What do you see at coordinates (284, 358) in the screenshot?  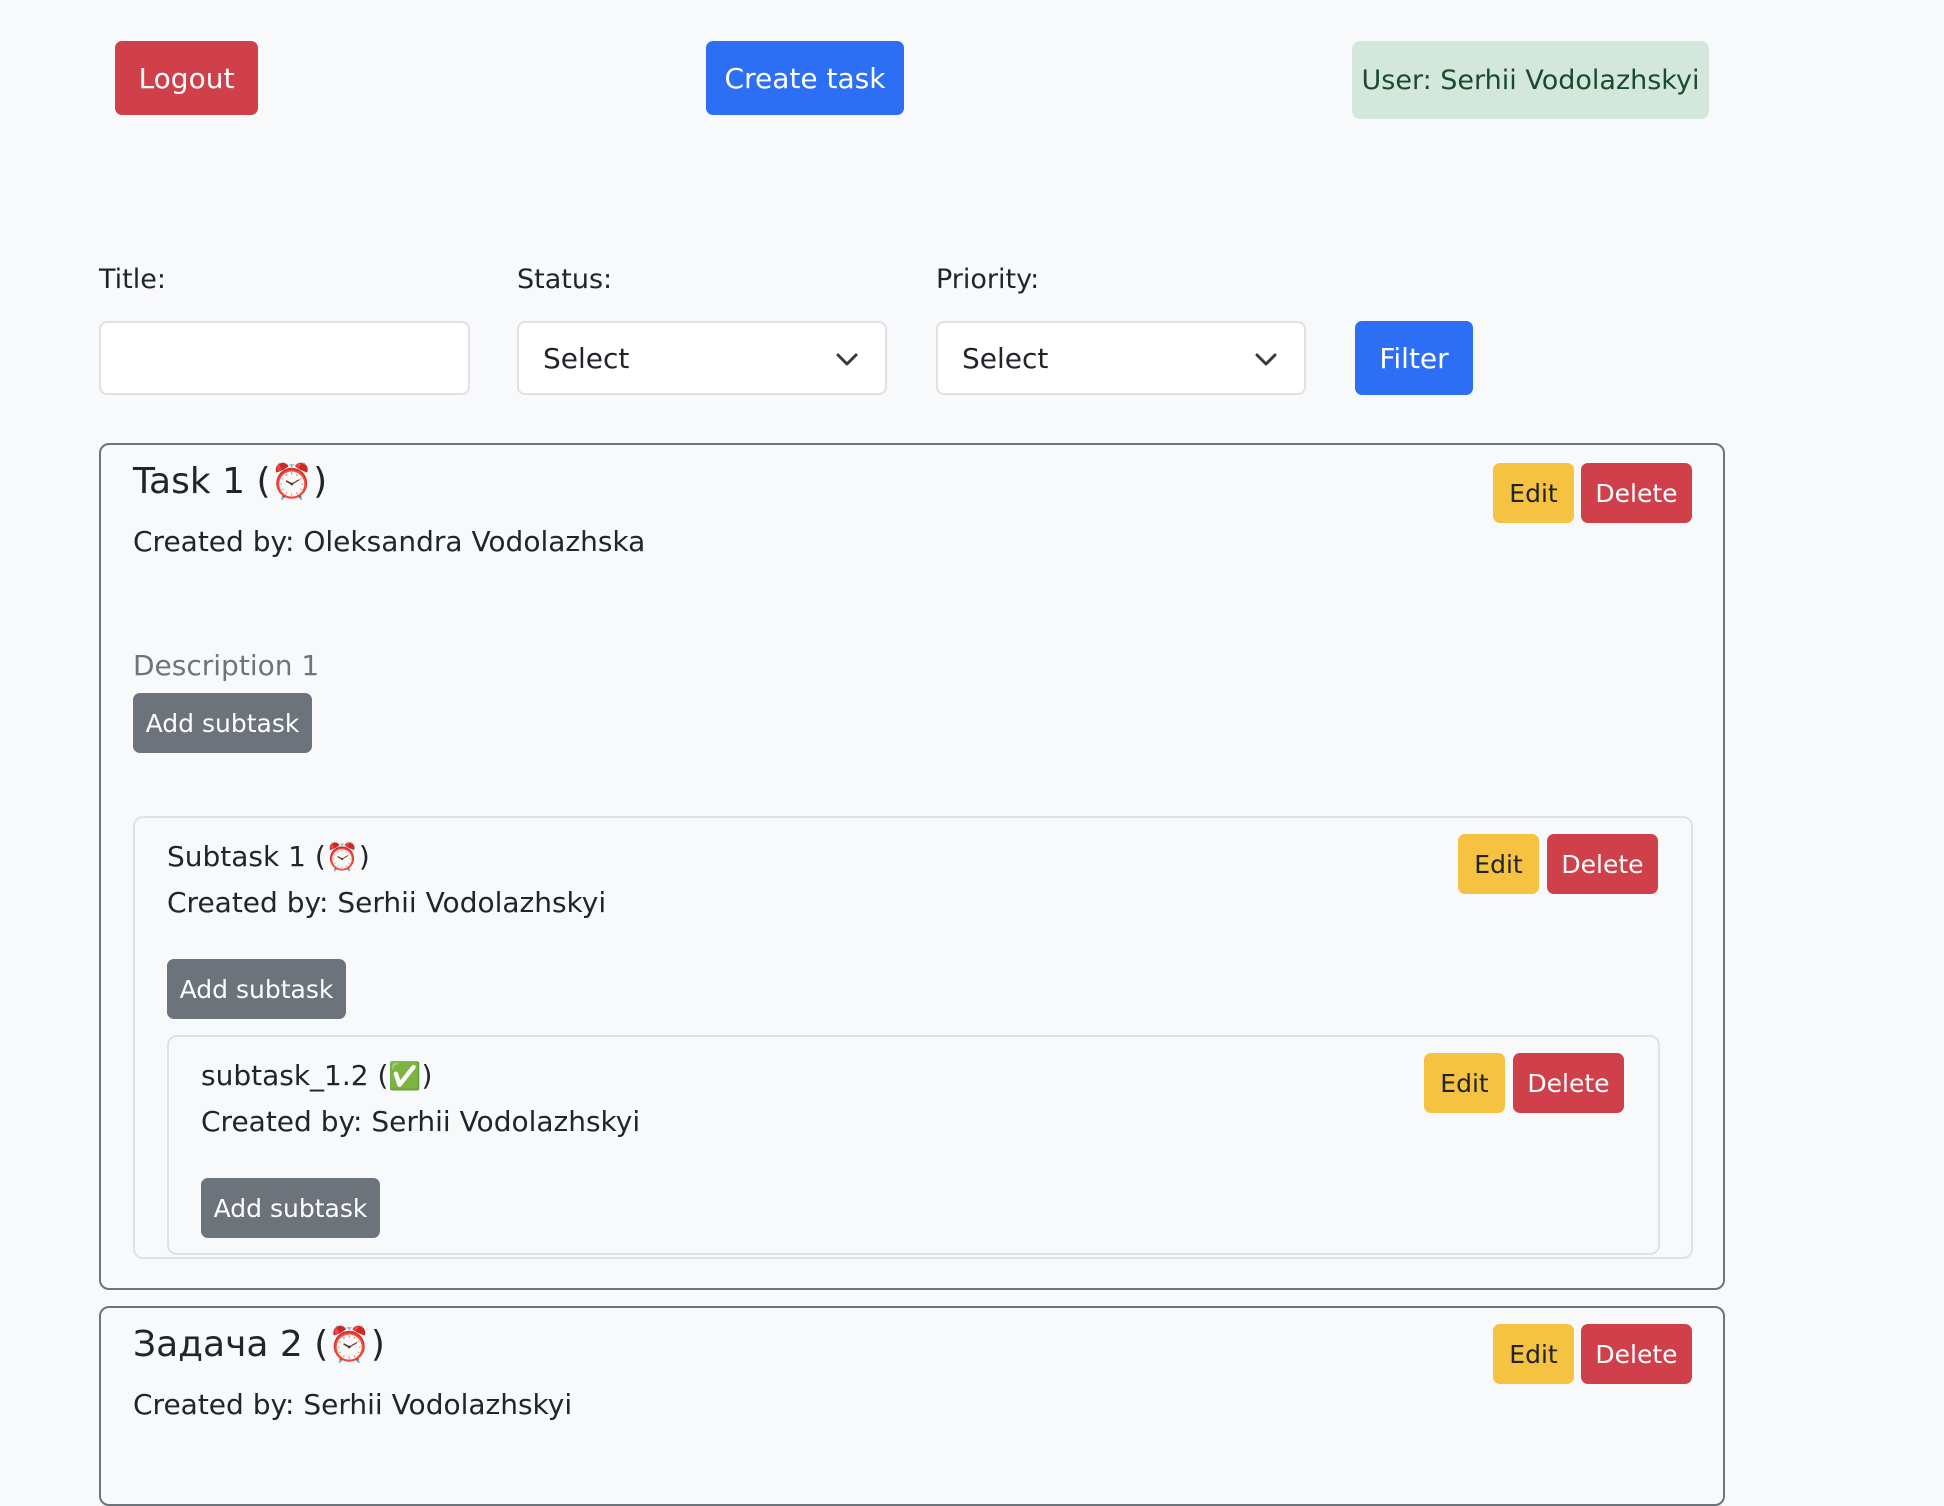 I see `title-filter-input` at bounding box center [284, 358].